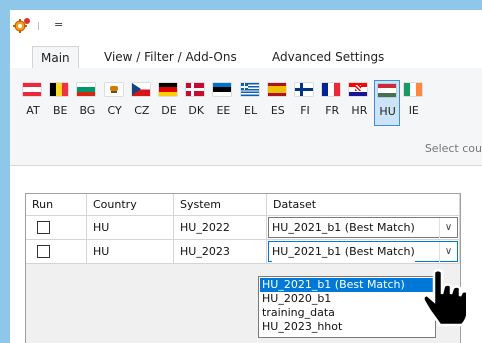  I want to click on dk-flag-icon, so click(195, 89).